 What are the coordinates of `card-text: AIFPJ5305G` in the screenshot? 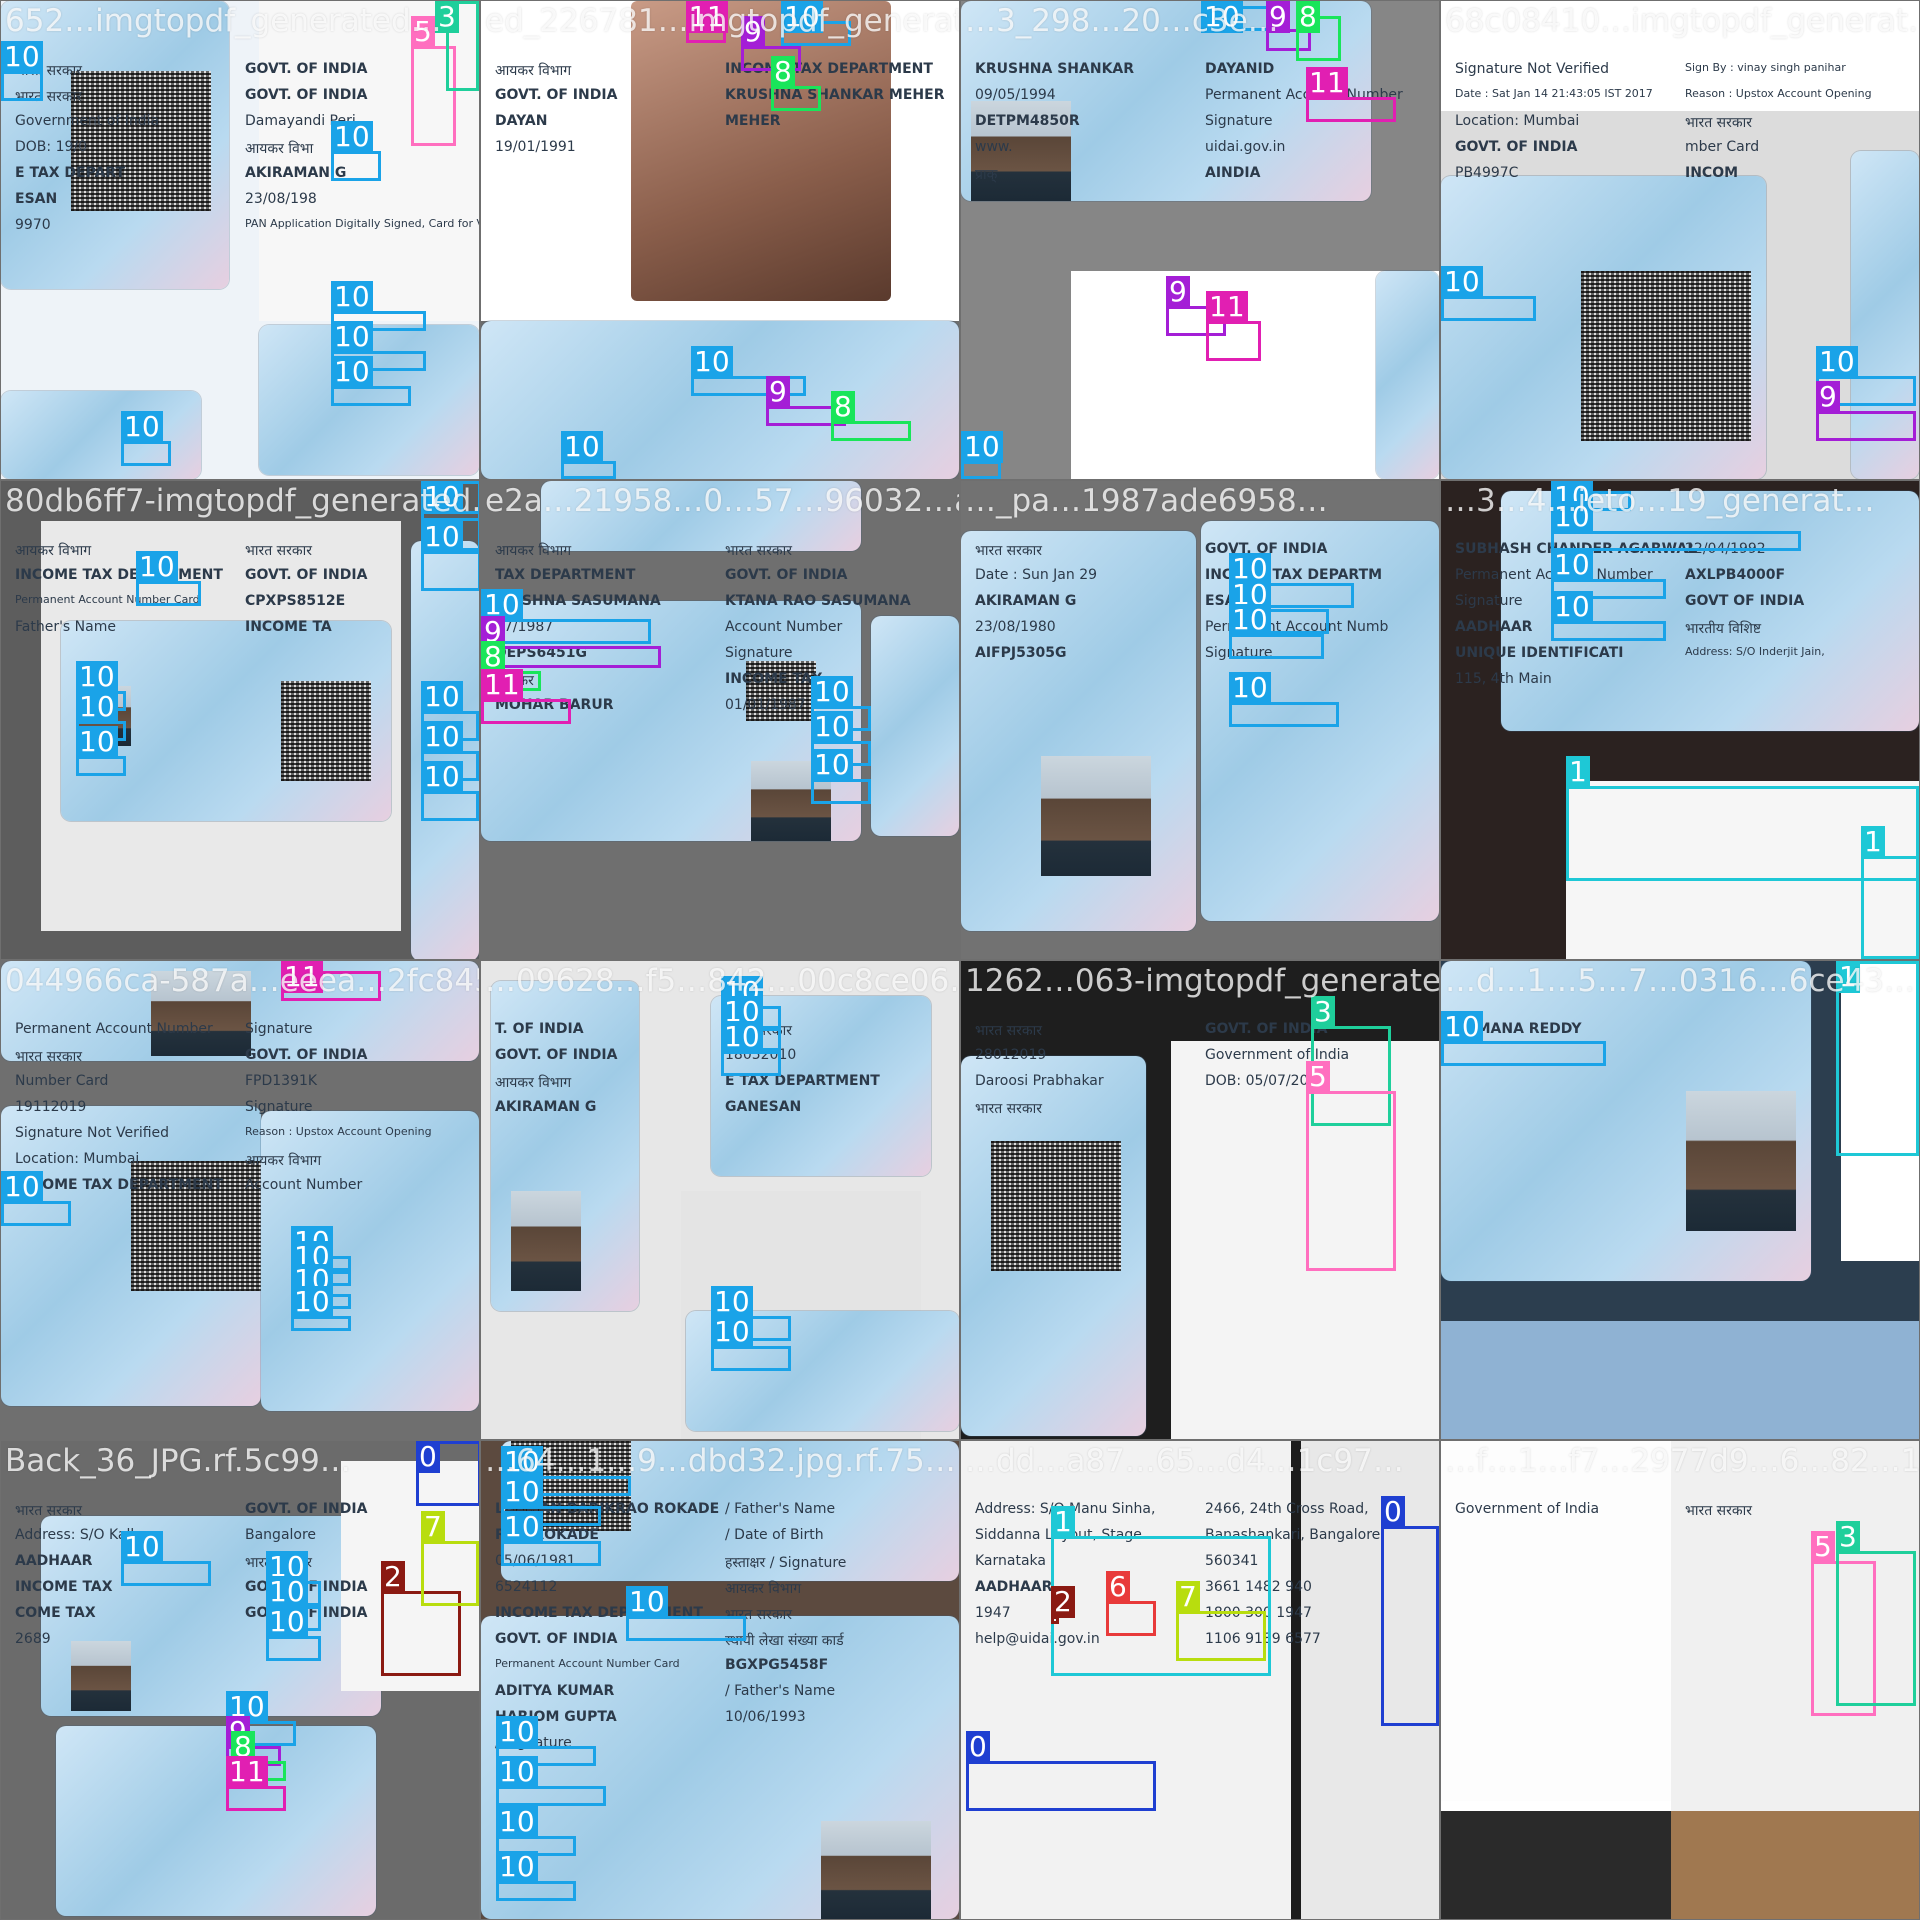 It's located at (1021, 653).